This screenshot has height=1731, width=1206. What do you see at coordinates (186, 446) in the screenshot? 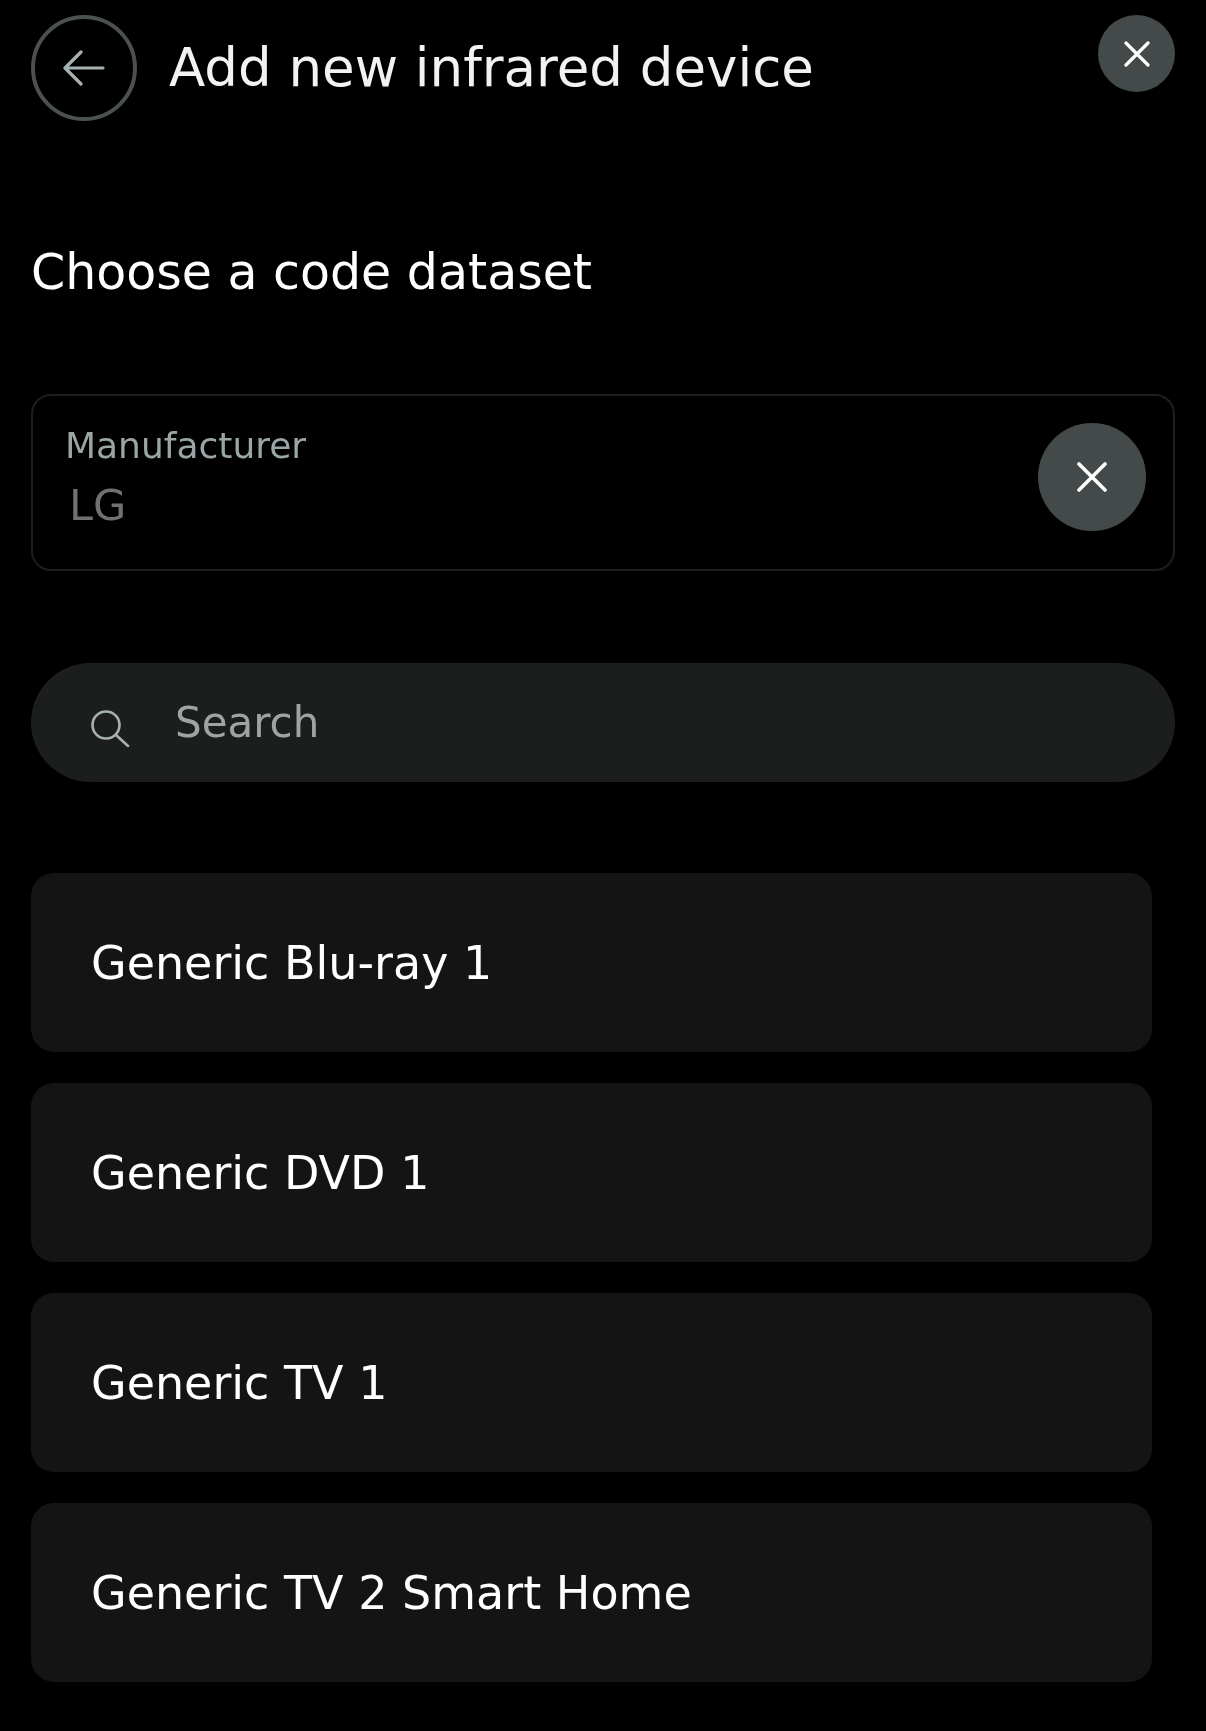
I see `field-label: Manufacturer` at bounding box center [186, 446].